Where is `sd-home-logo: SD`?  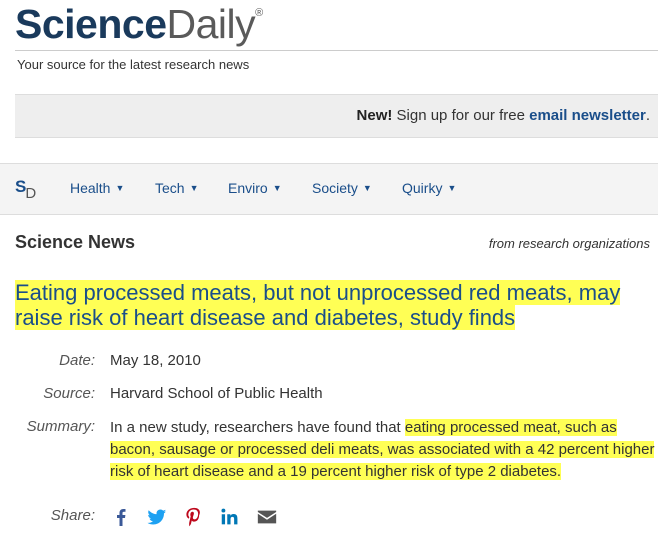
sd-home-logo: SD is located at coordinates (26, 189).